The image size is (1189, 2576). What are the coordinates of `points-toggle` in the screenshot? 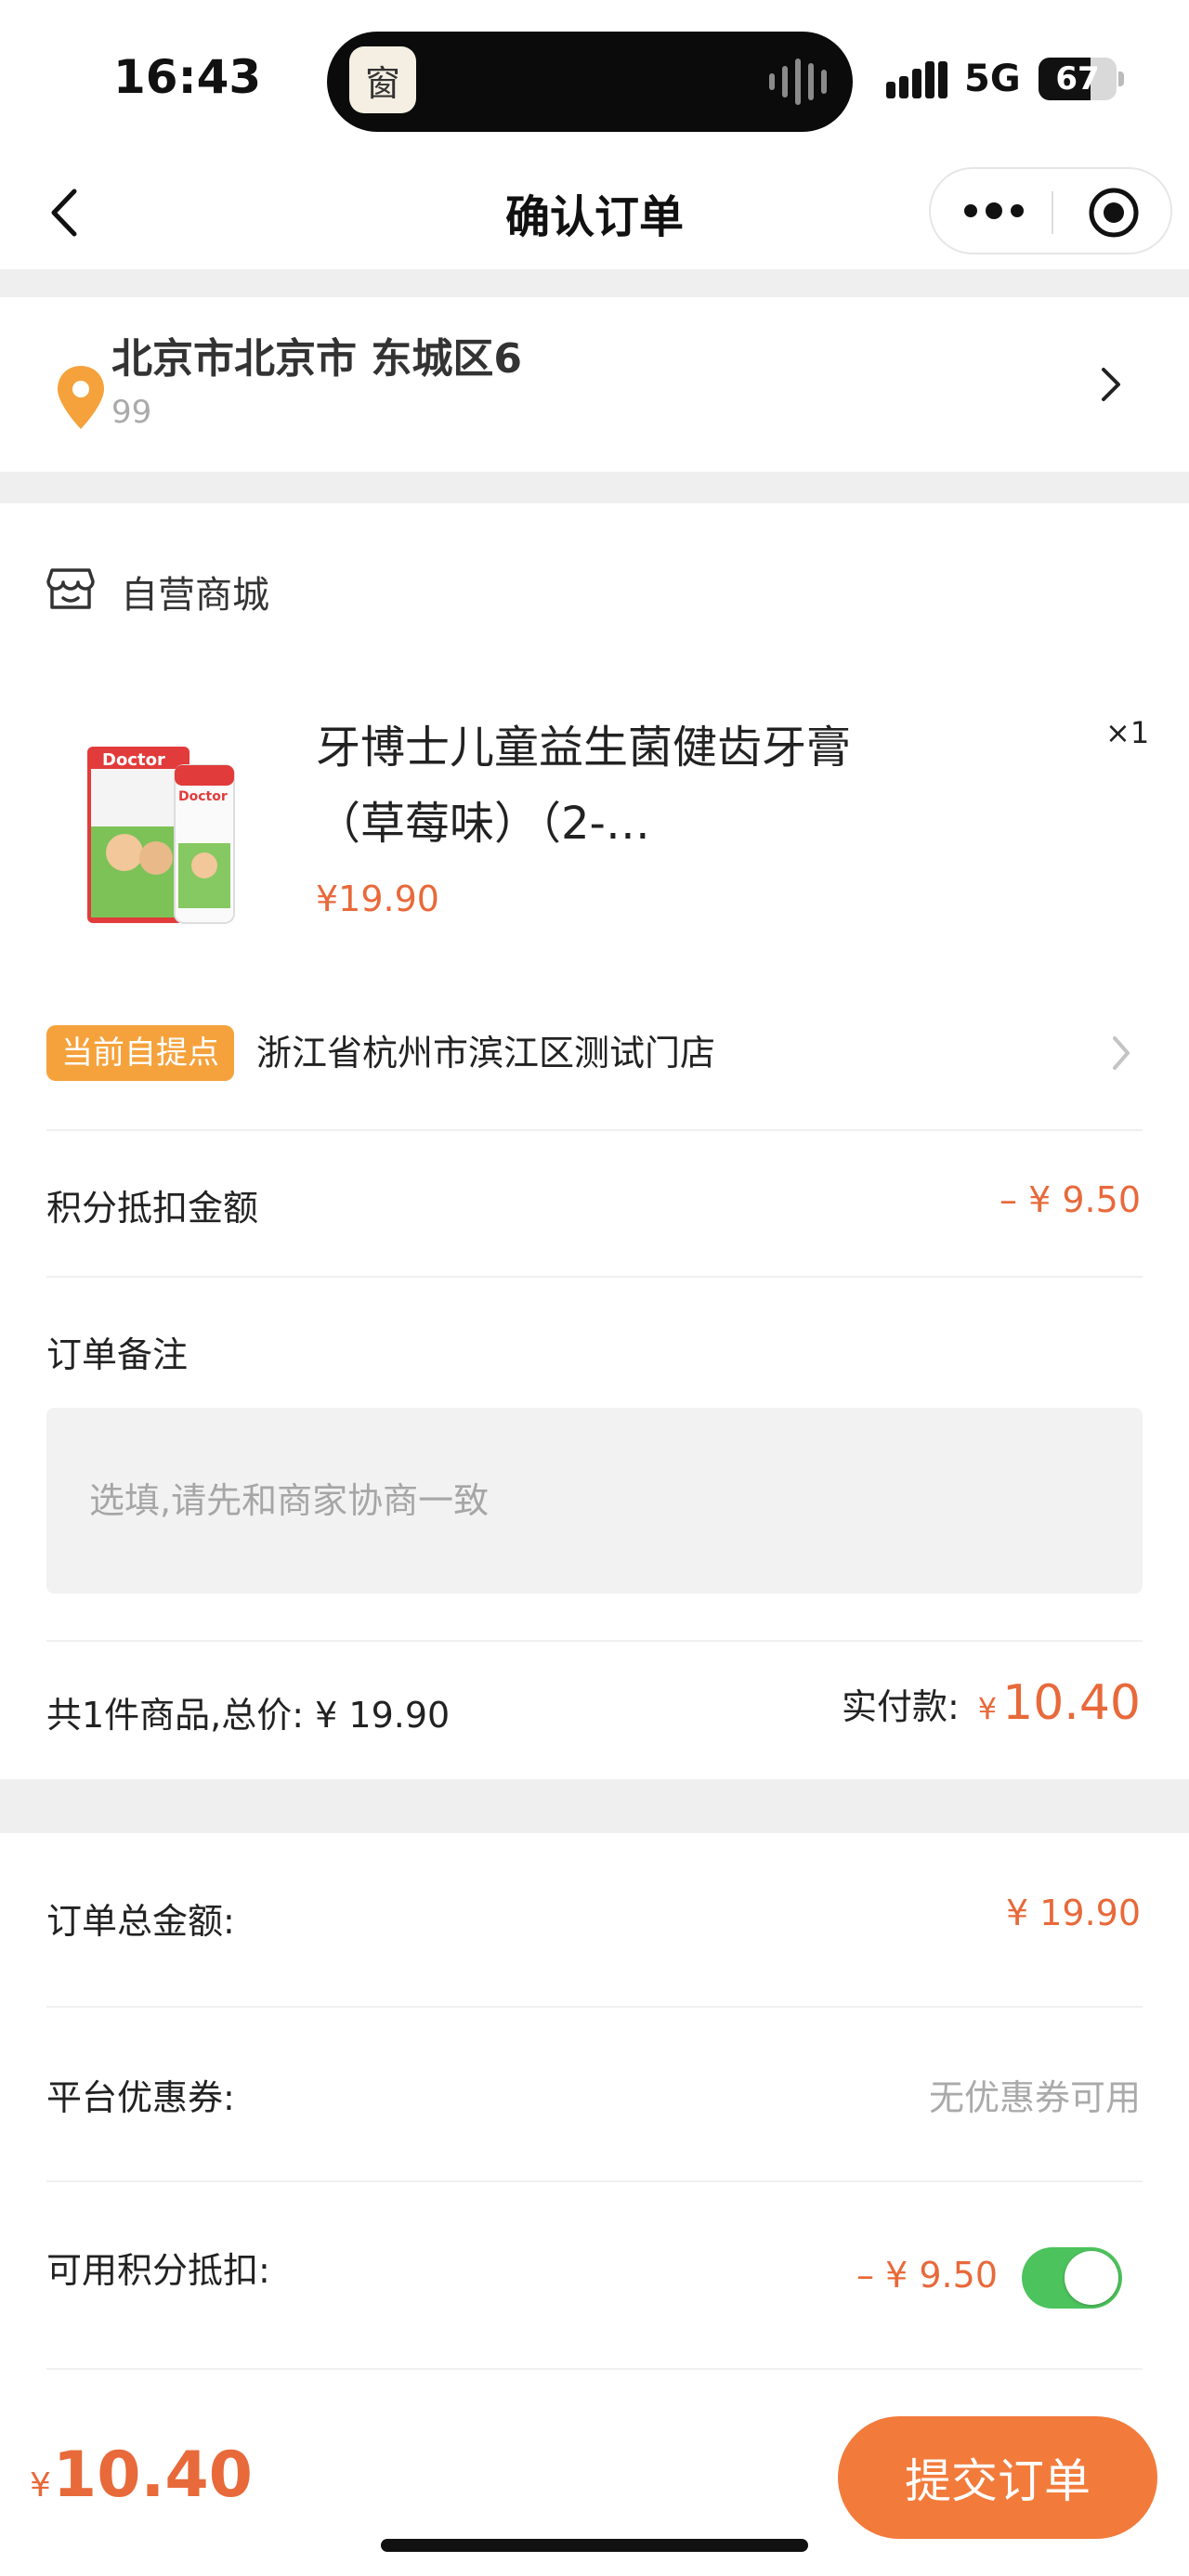 It's located at (1072, 2278).